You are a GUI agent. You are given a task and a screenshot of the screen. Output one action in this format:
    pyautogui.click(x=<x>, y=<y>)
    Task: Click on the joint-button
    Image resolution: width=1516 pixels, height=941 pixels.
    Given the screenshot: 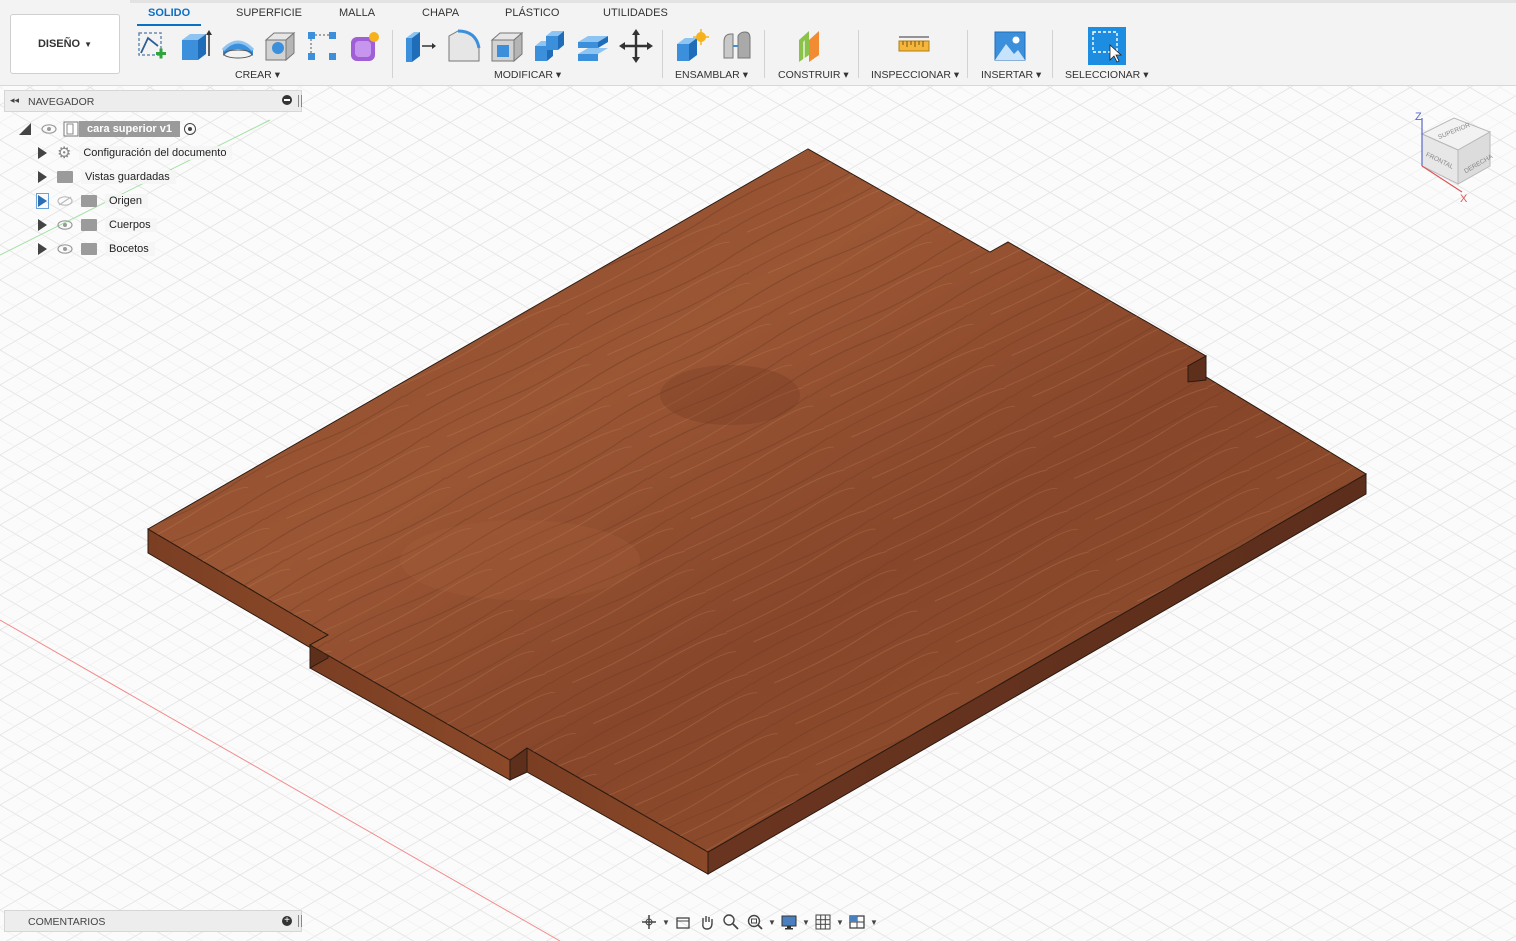 What is the action you would take?
    pyautogui.click(x=736, y=46)
    